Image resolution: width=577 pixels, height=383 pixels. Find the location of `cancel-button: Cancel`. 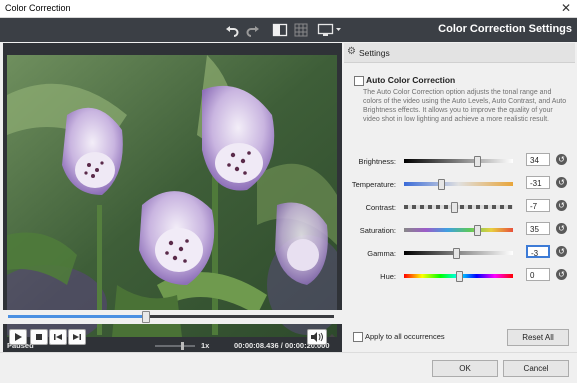

cancel-button: Cancel is located at coordinates (536, 368).